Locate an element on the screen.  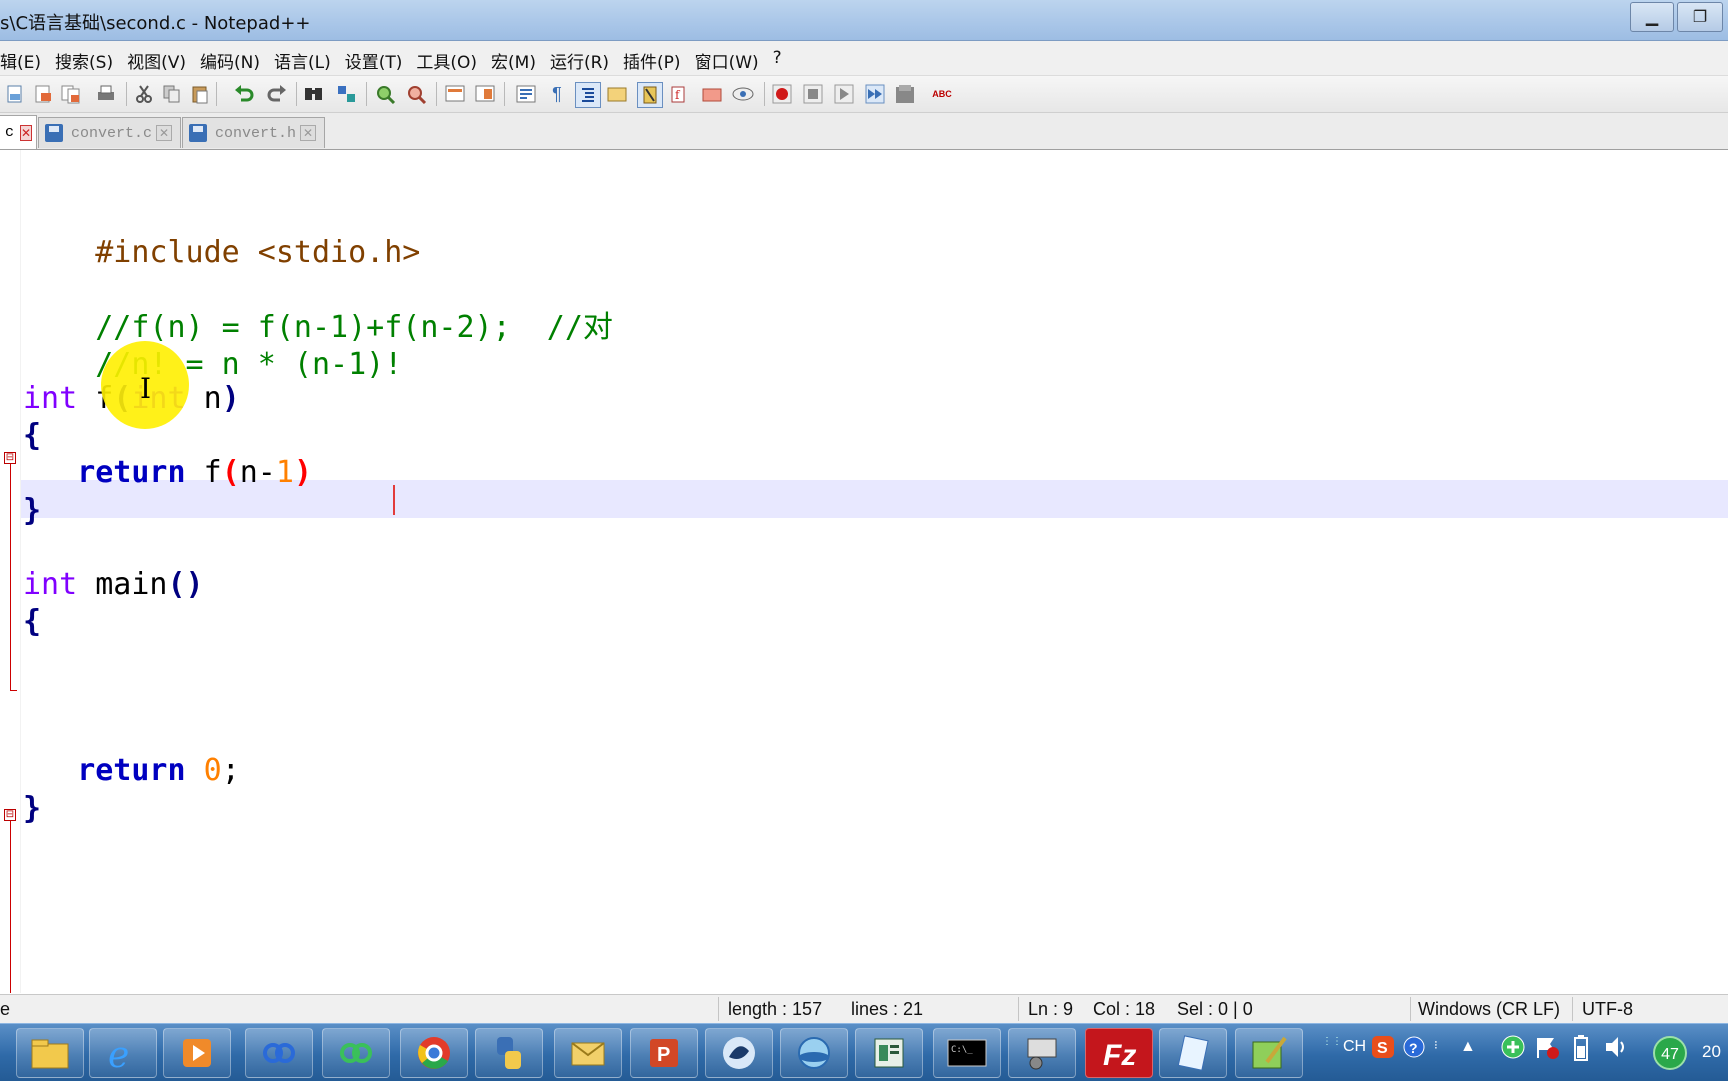
ie-icon: e is located at coordinates (123, 1053).